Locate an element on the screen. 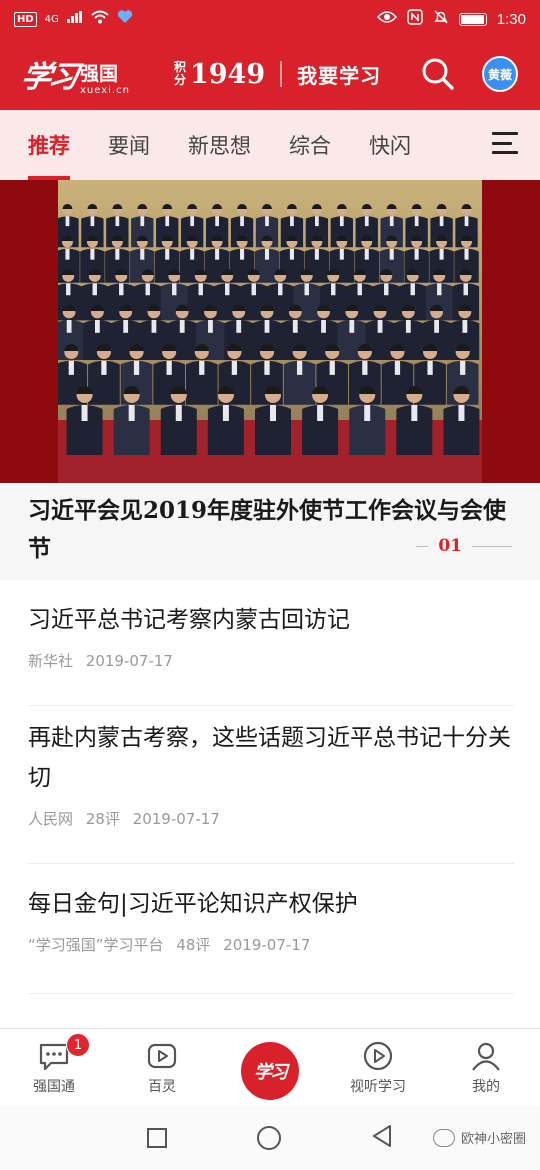 The height and width of the screenshot is (1170, 540). nav-qiangguotong: 1 强国通 is located at coordinates (54, 1067).